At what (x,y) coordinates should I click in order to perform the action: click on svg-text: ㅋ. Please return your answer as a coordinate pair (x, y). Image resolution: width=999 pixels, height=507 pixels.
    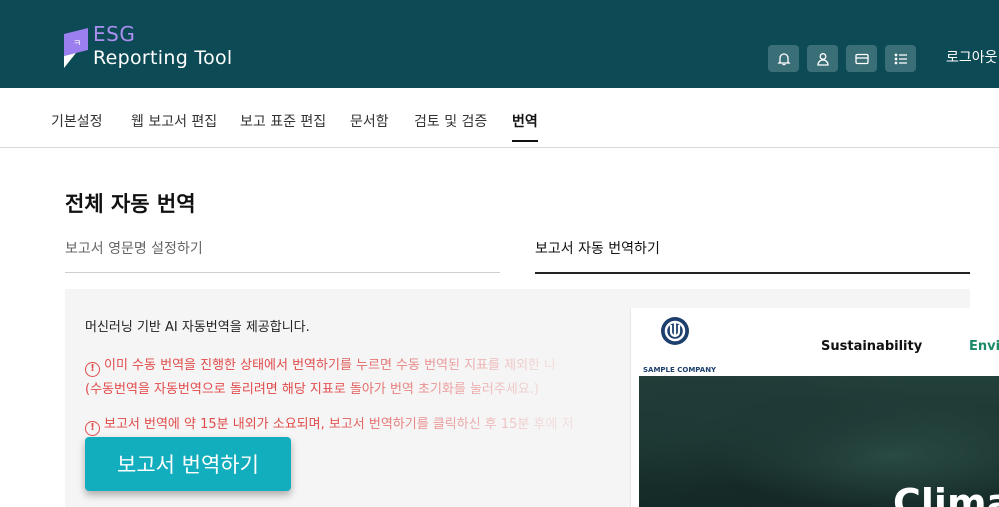
    Looking at the image, I should click on (77, 44).